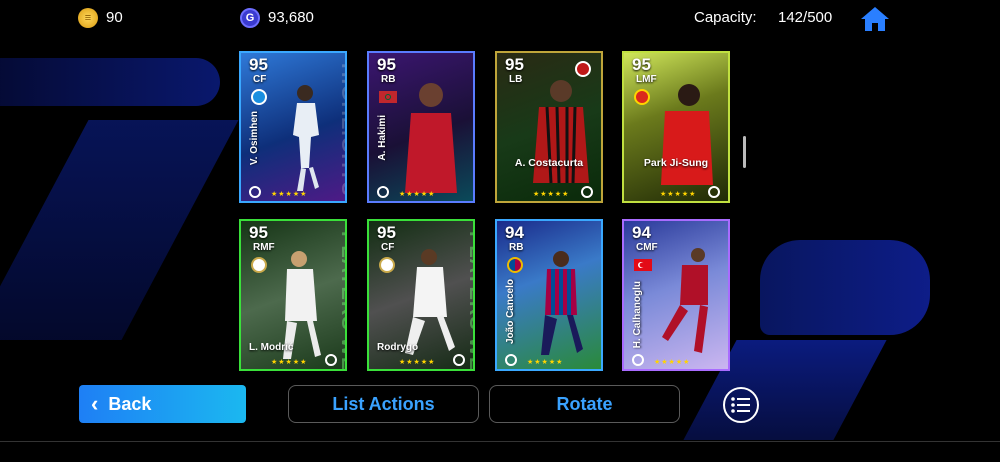  Describe the element at coordinates (291, 17) in the screenshot. I see `gp-count: 93,680` at that location.